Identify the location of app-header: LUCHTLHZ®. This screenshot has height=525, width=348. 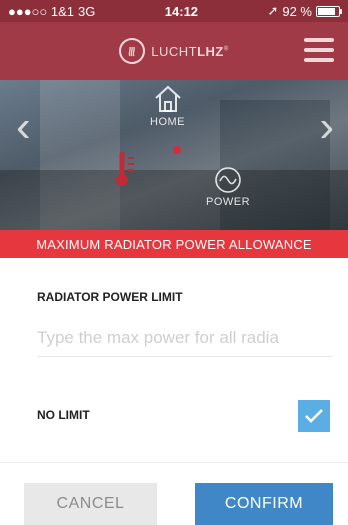
(174, 51).